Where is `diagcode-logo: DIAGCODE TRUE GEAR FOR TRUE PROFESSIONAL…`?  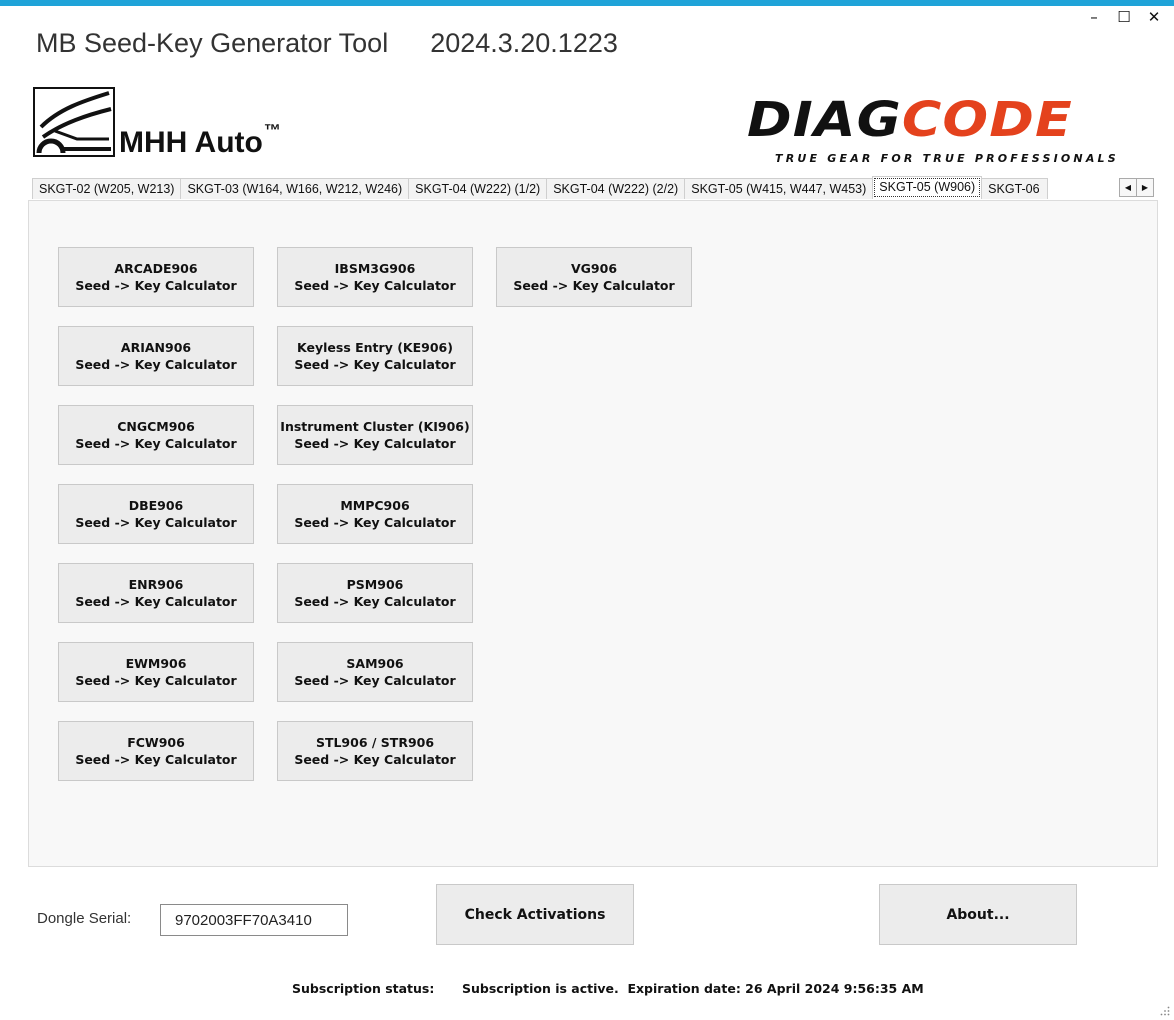
diagcode-logo: DIAGCODE TRUE GEAR FOR TRUE PROFESSIONAL… is located at coordinates (947, 131).